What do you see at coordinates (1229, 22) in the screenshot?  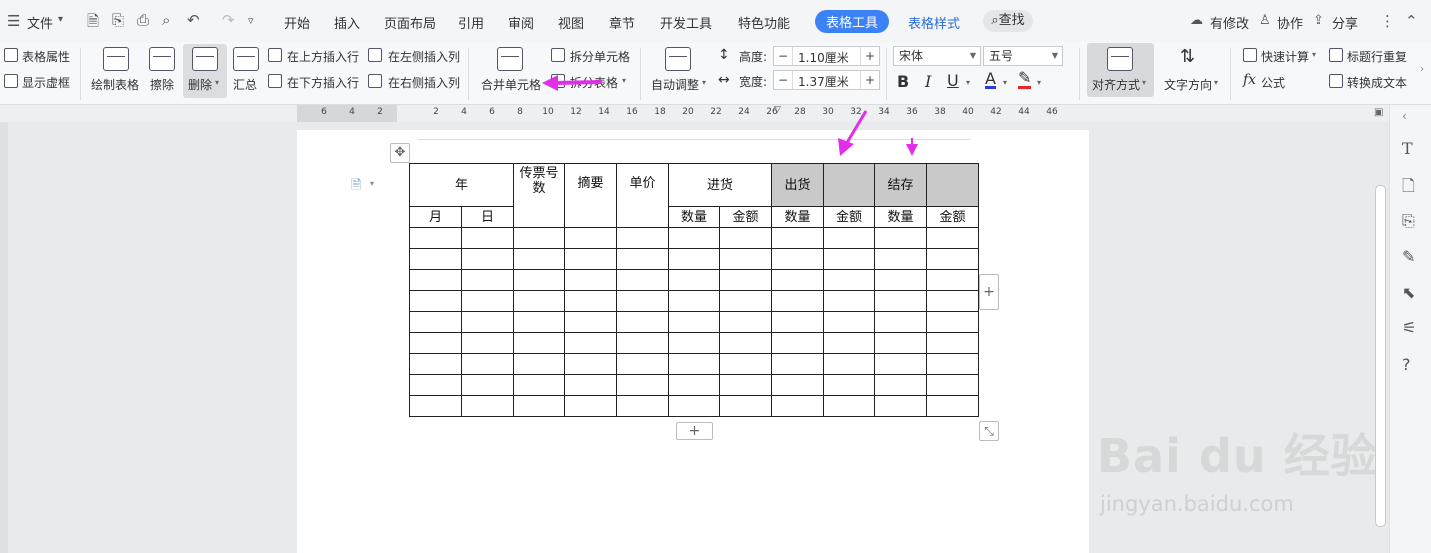 I see `modified-status: 有修改` at bounding box center [1229, 22].